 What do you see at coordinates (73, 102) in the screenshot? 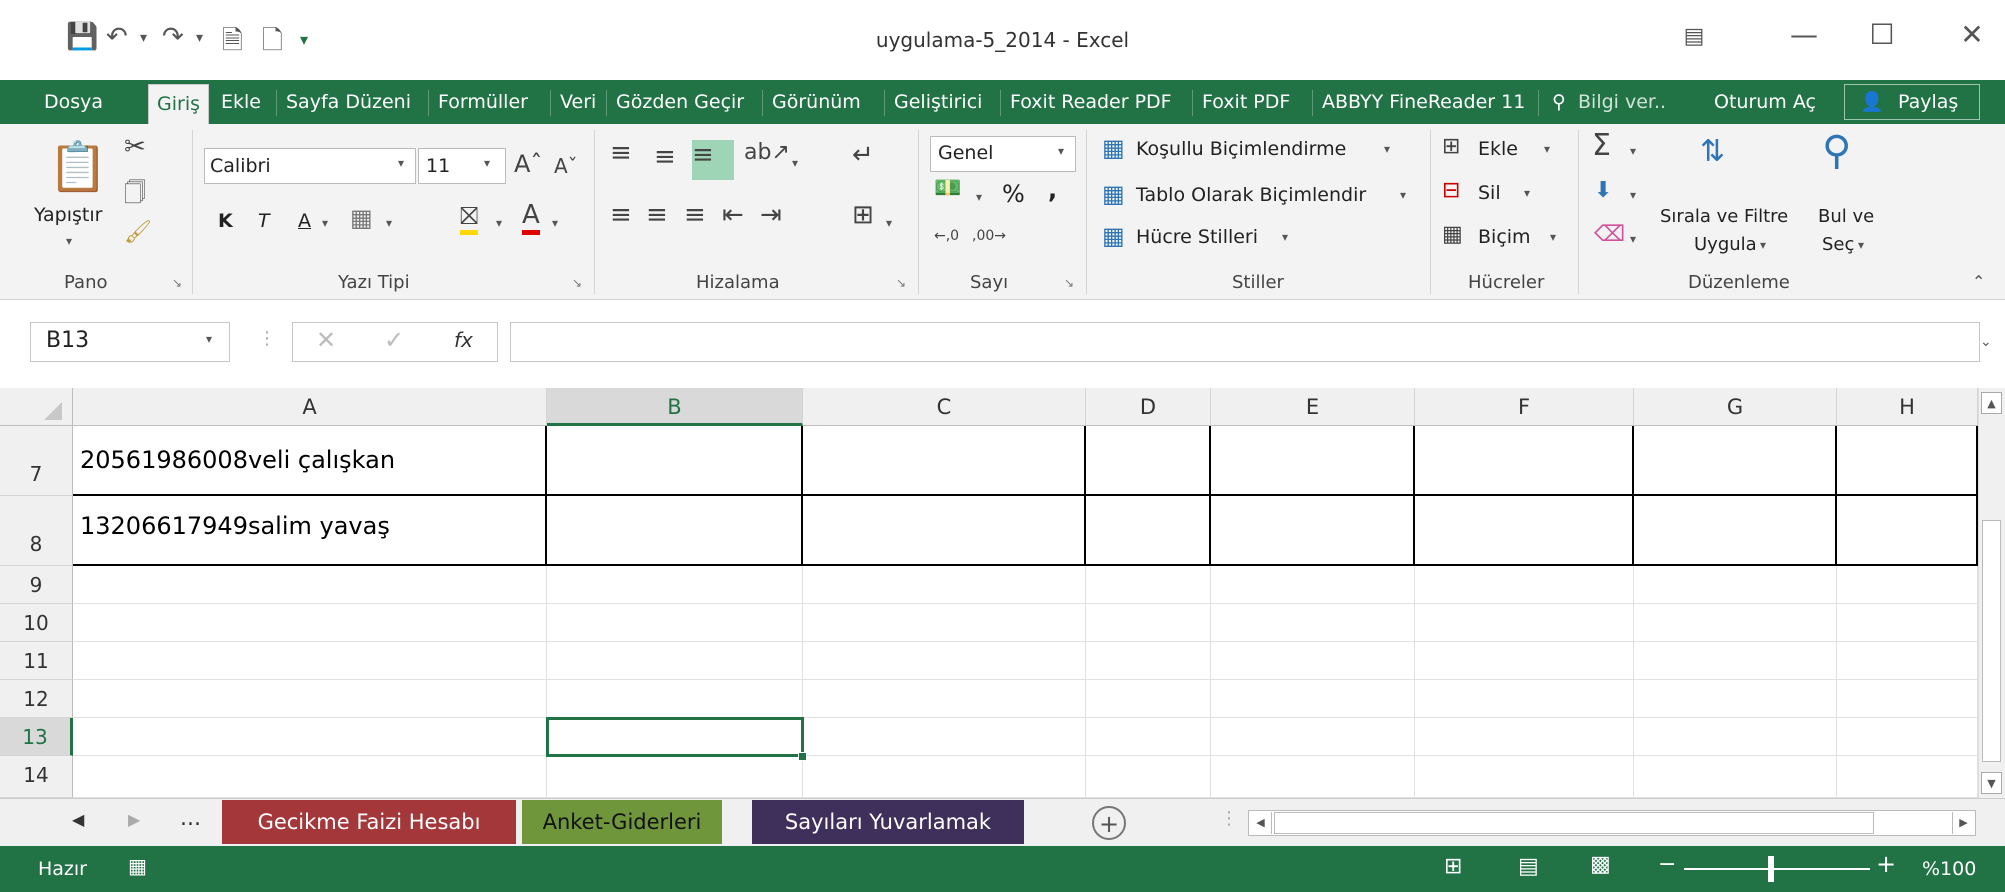
I see `tab-file: Dosya` at bounding box center [73, 102].